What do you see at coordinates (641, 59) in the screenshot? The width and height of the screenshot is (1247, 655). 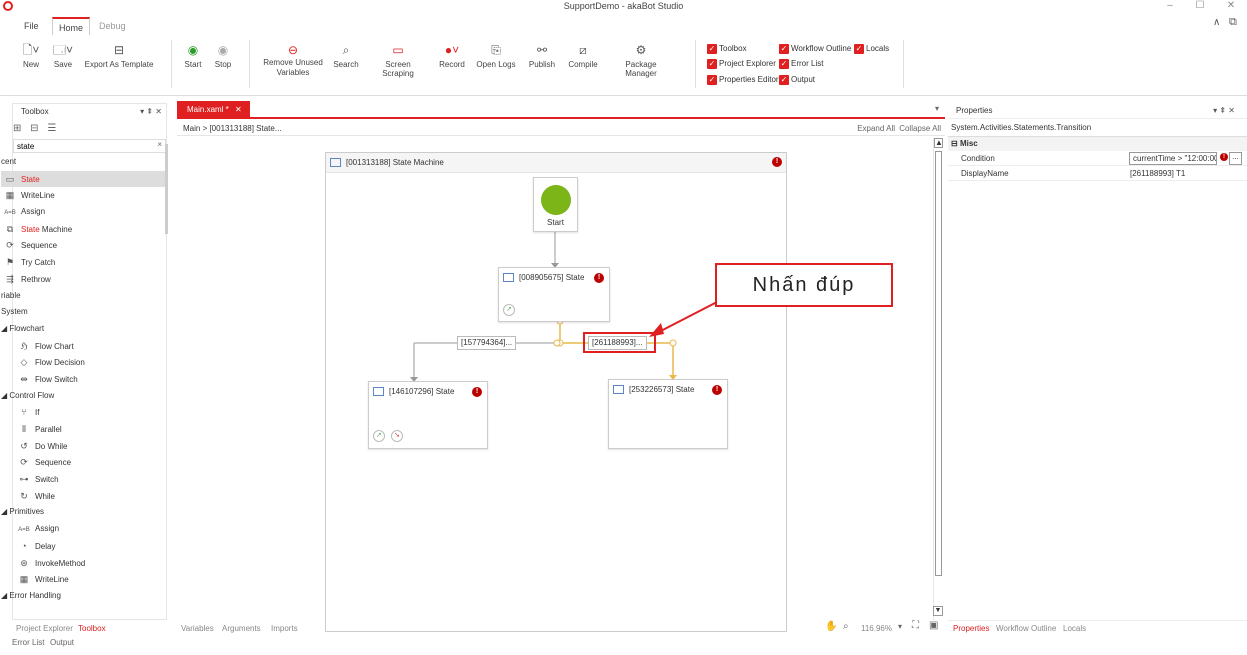 I see `package-manager-button: ⚙ Package Manager` at bounding box center [641, 59].